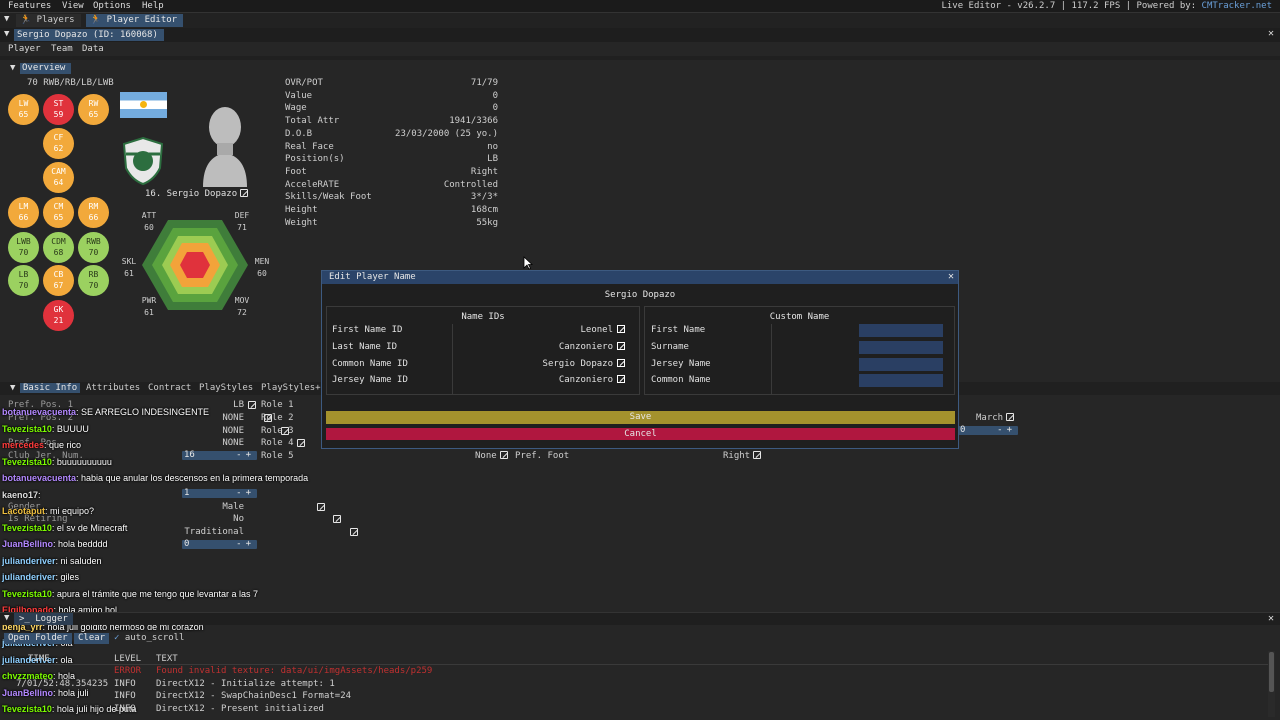  Describe the element at coordinates (46, 68) in the screenshot. I see `overview-header: Overview` at that location.